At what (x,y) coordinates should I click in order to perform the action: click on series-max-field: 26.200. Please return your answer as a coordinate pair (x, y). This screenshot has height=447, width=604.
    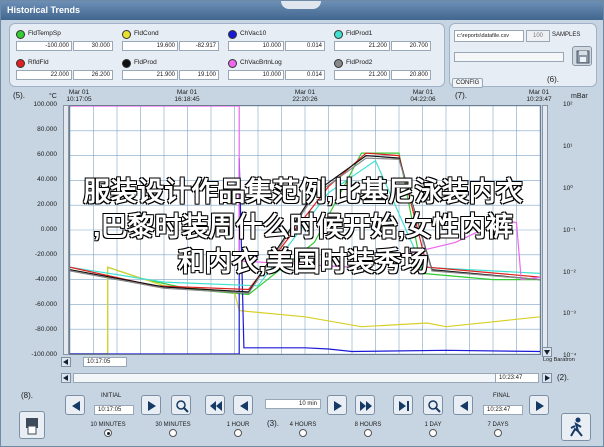
    Looking at the image, I should click on (93, 75).